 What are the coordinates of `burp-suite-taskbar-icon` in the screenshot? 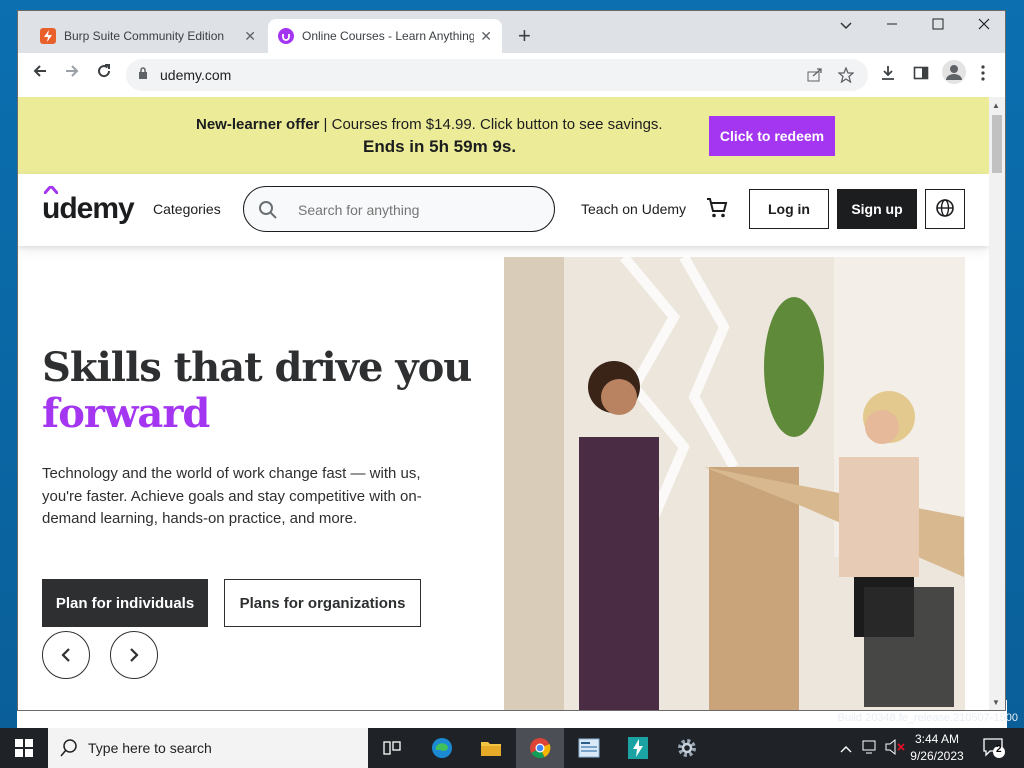 It's located at (638, 748).